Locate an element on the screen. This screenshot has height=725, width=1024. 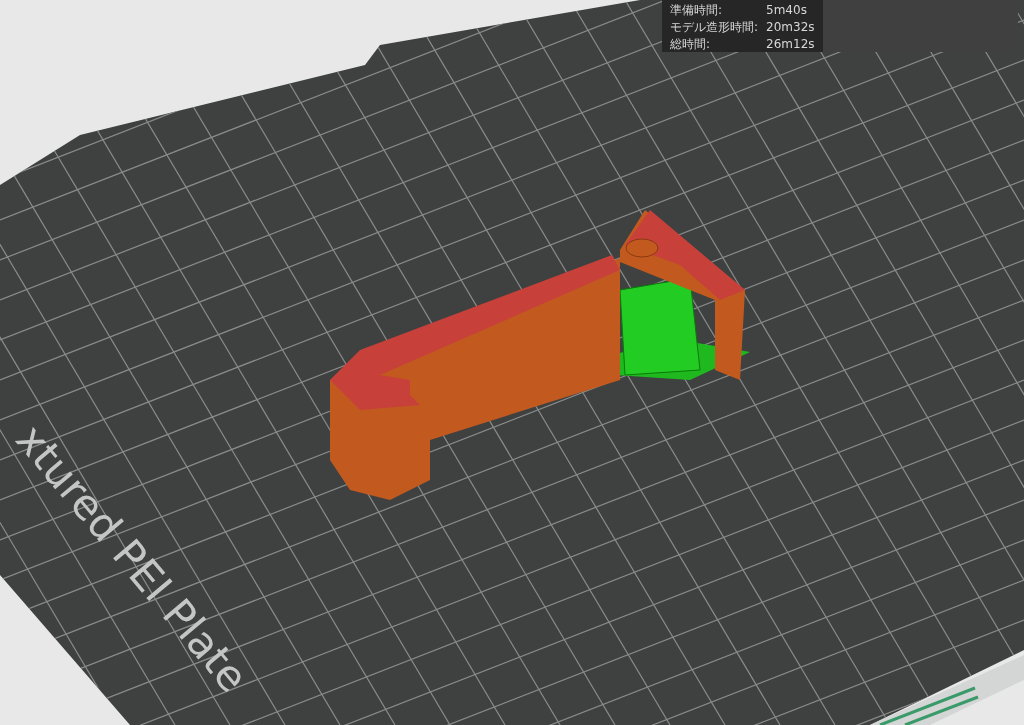
stat-label: モデル造形時間: is located at coordinates (714, 27).